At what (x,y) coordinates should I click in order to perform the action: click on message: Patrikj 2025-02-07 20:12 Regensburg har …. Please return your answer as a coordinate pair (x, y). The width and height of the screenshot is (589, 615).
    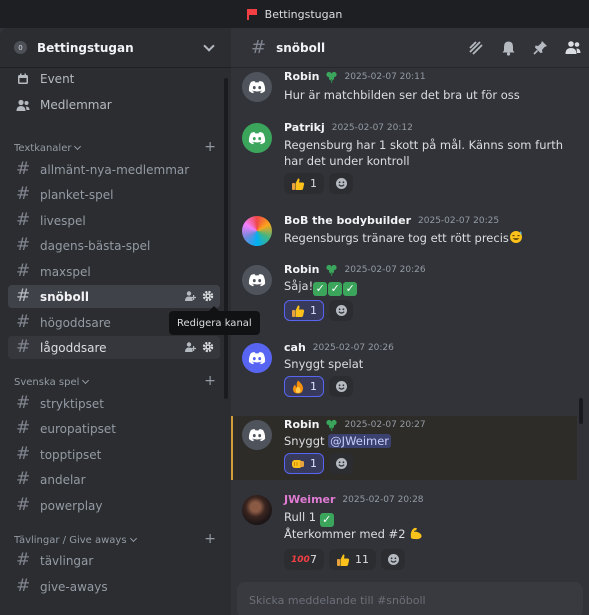
    Looking at the image, I should click on (412, 159).